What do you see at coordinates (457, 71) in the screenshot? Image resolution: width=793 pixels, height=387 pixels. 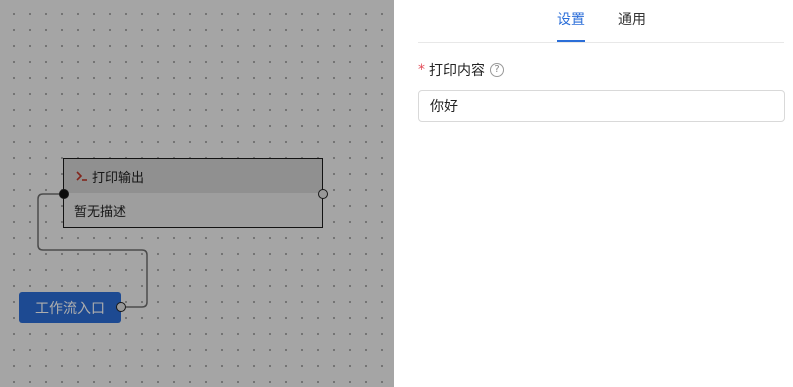 I see `field-label-text: 打印内容` at bounding box center [457, 71].